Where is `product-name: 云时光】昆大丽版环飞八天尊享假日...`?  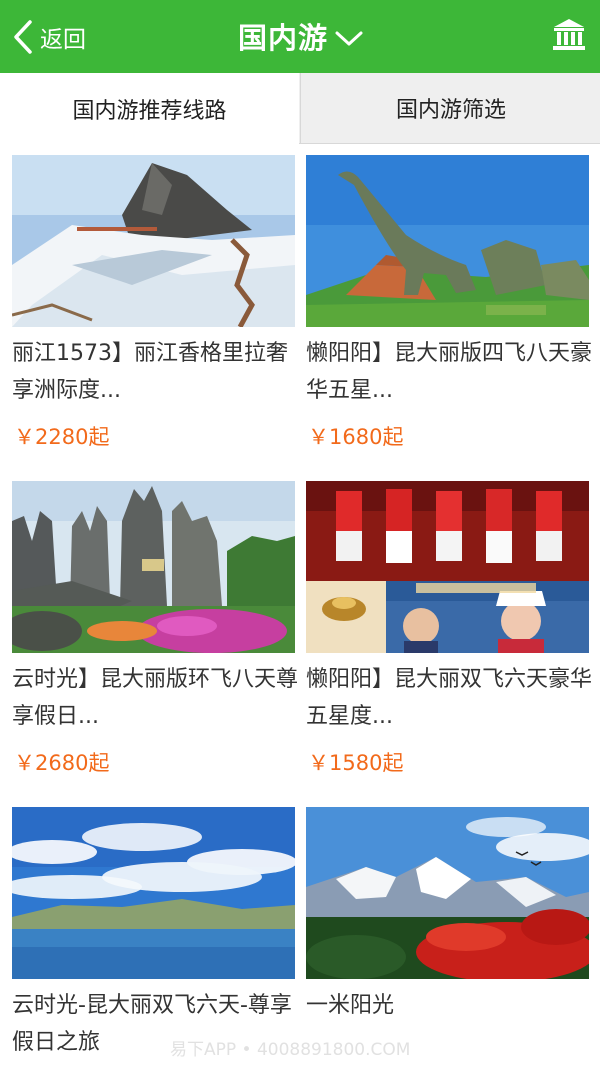
product-name: 云时光】昆大丽版环飞八天尊享假日... is located at coordinates (155, 698).